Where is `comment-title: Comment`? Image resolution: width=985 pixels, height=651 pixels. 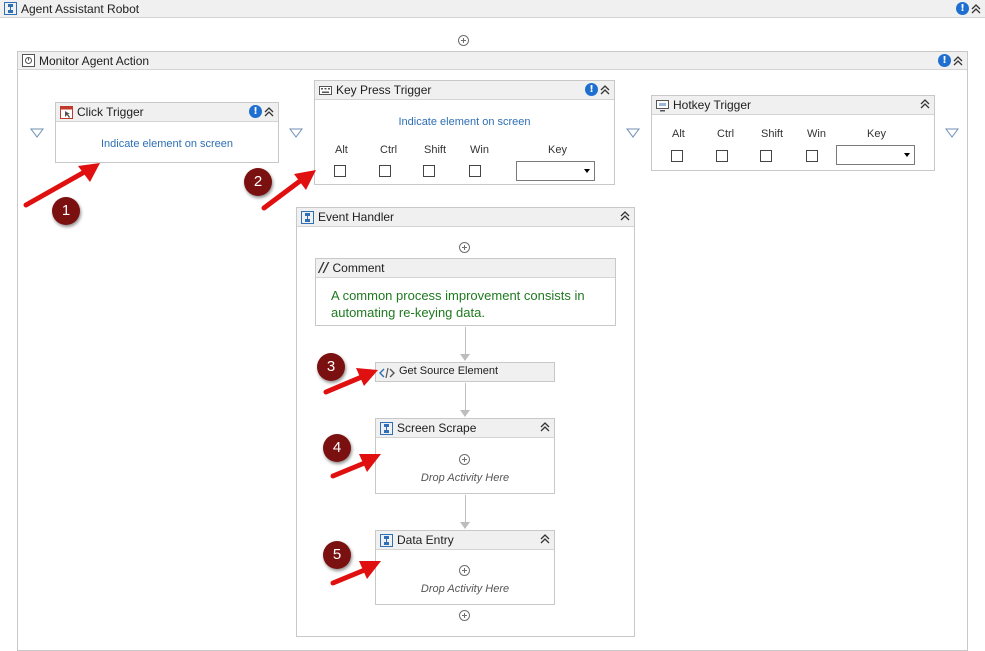
comment-title: Comment is located at coordinates (358, 268).